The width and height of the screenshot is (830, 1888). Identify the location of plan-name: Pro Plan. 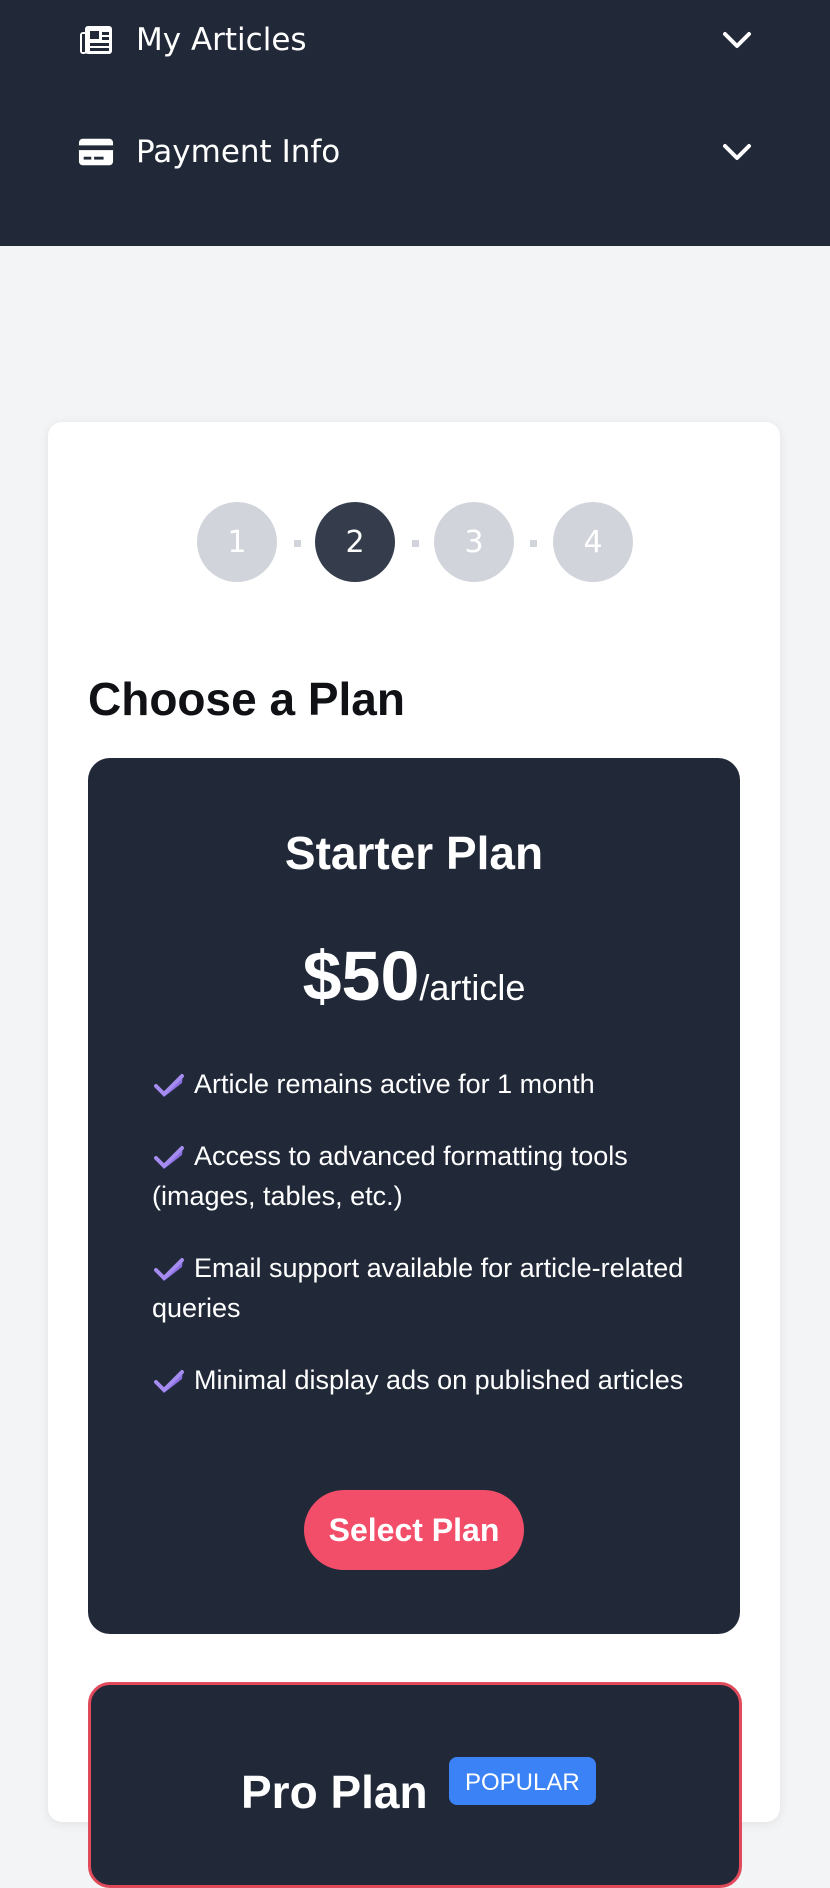
(334, 1792).